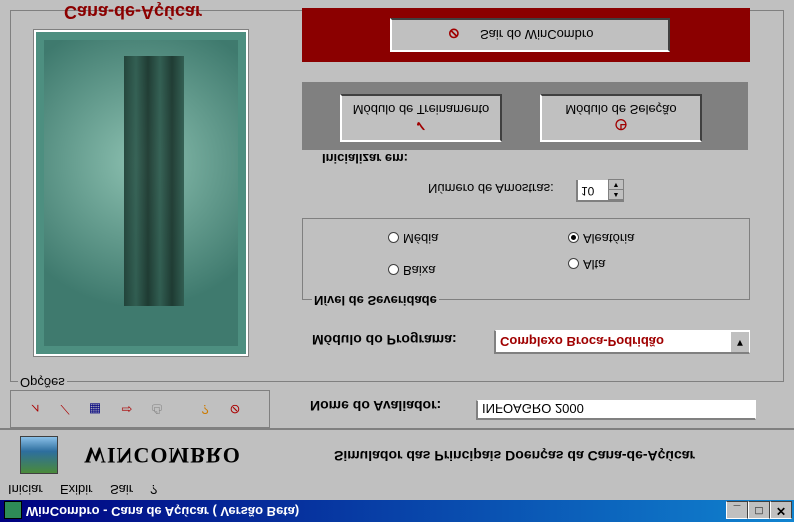 The height and width of the screenshot is (522, 794). I want to click on radio-aleatoria: Aleatória, so click(601, 238).